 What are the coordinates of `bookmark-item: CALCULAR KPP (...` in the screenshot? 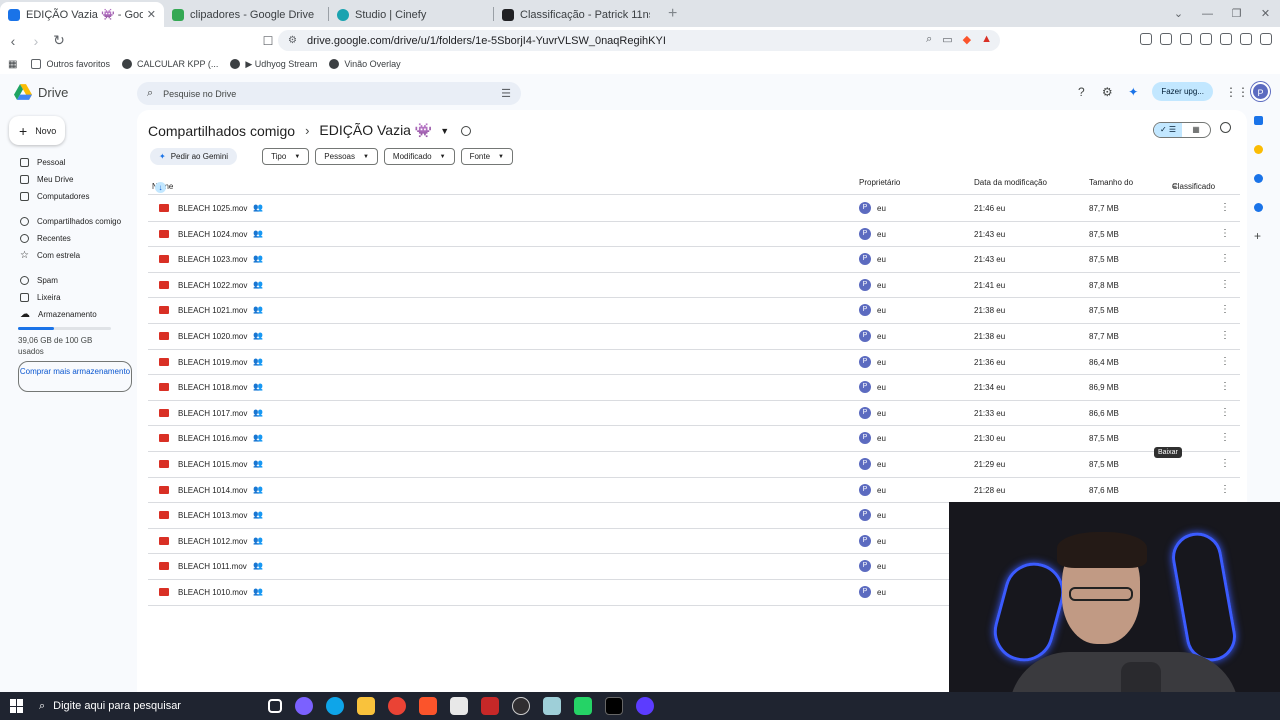 It's located at (169, 64).